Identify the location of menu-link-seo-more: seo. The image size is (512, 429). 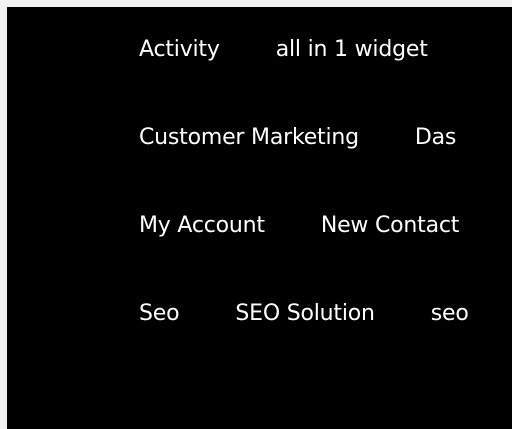
(450, 314).